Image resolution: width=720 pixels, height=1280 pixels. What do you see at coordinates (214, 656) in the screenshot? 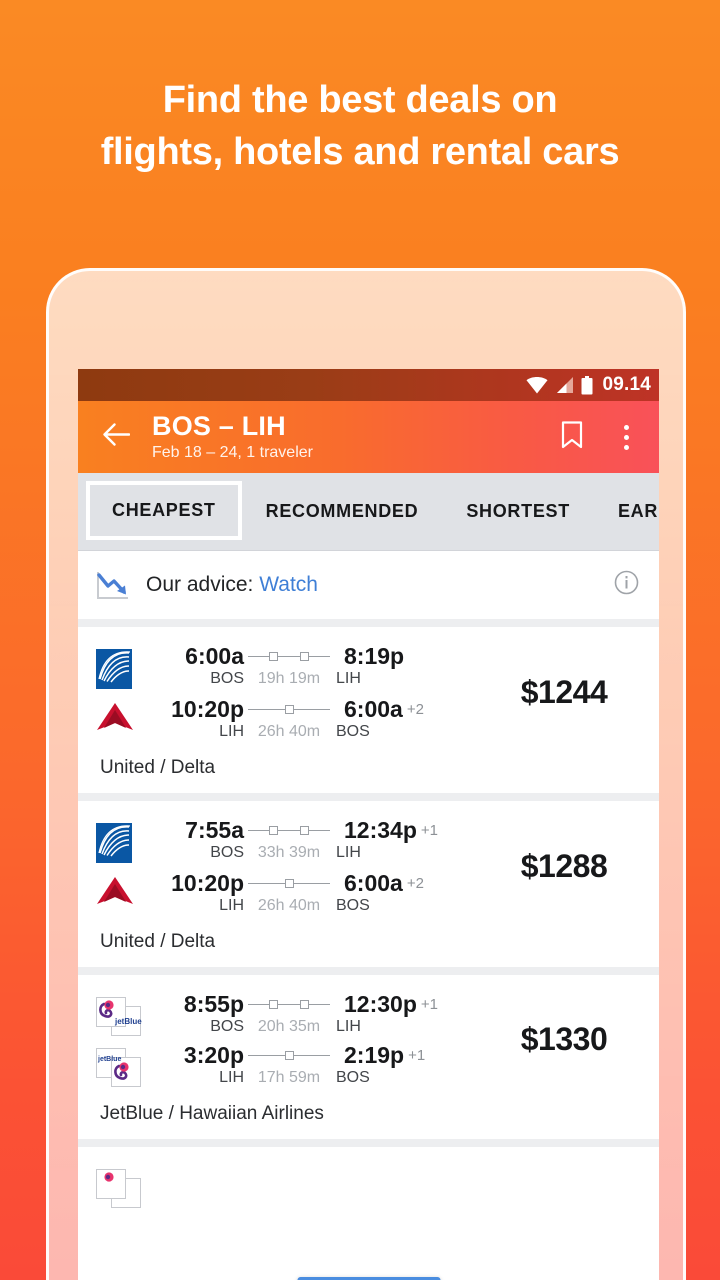
I see `depart-time: 6:00a` at bounding box center [214, 656].